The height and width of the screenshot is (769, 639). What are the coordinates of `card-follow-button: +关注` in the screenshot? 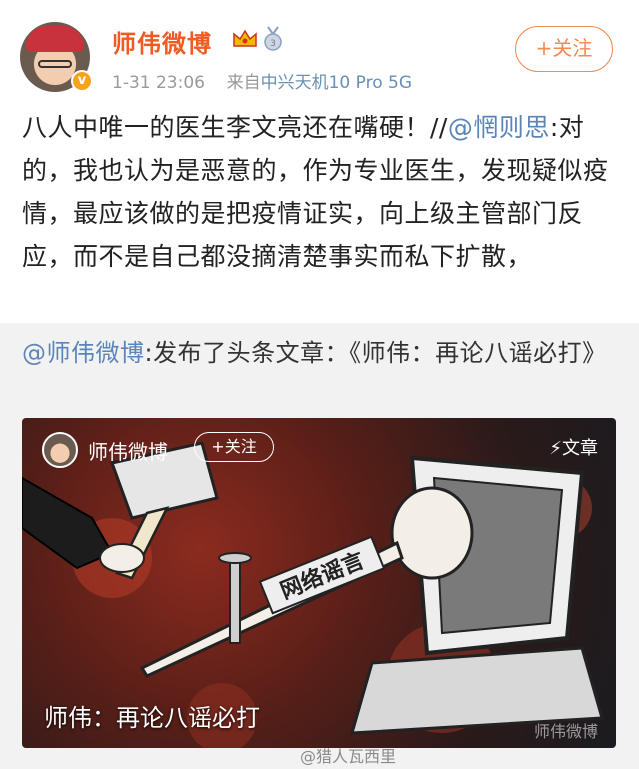 It's located at (234, 447).